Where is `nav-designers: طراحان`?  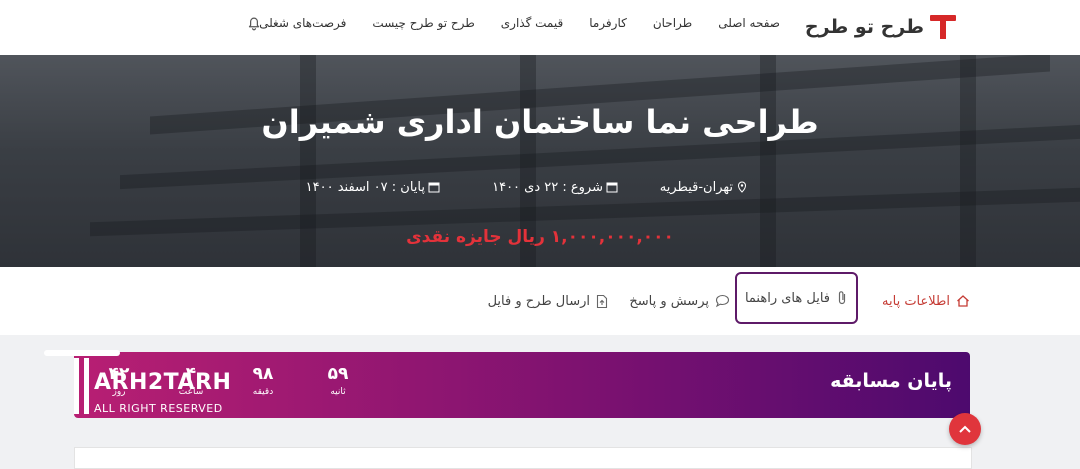 nav-designers: طراحان is located at coordinates (672, 23).